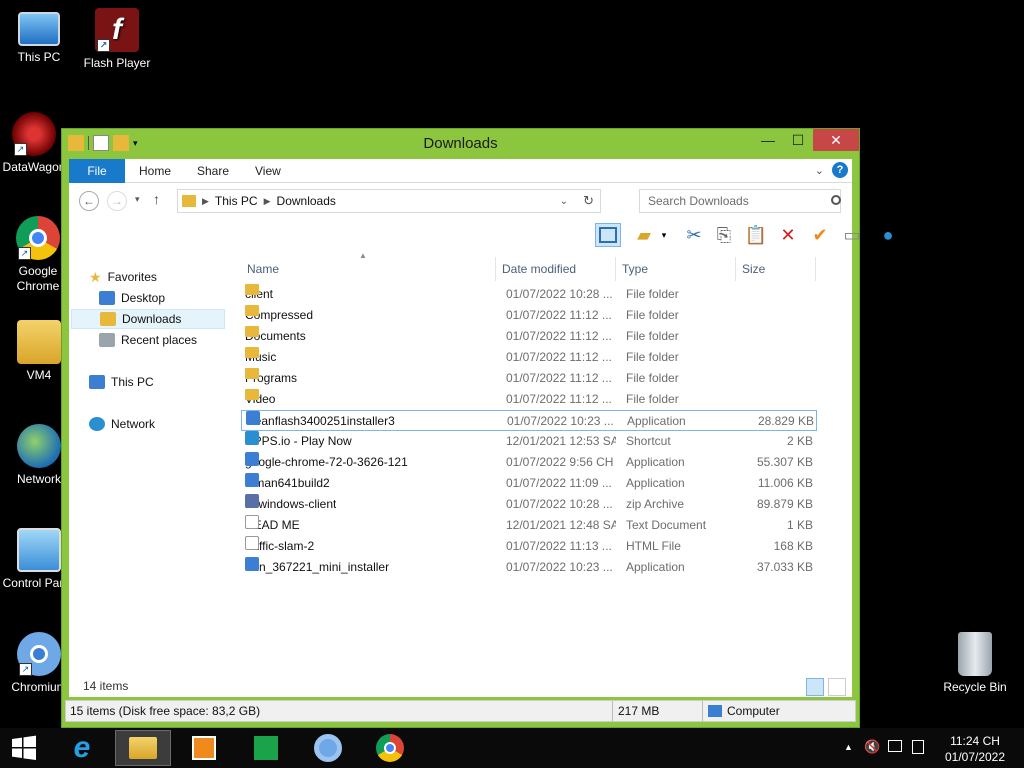 The image size is (1024, 768). I want to click on action-center-icon, so click(918, 747).